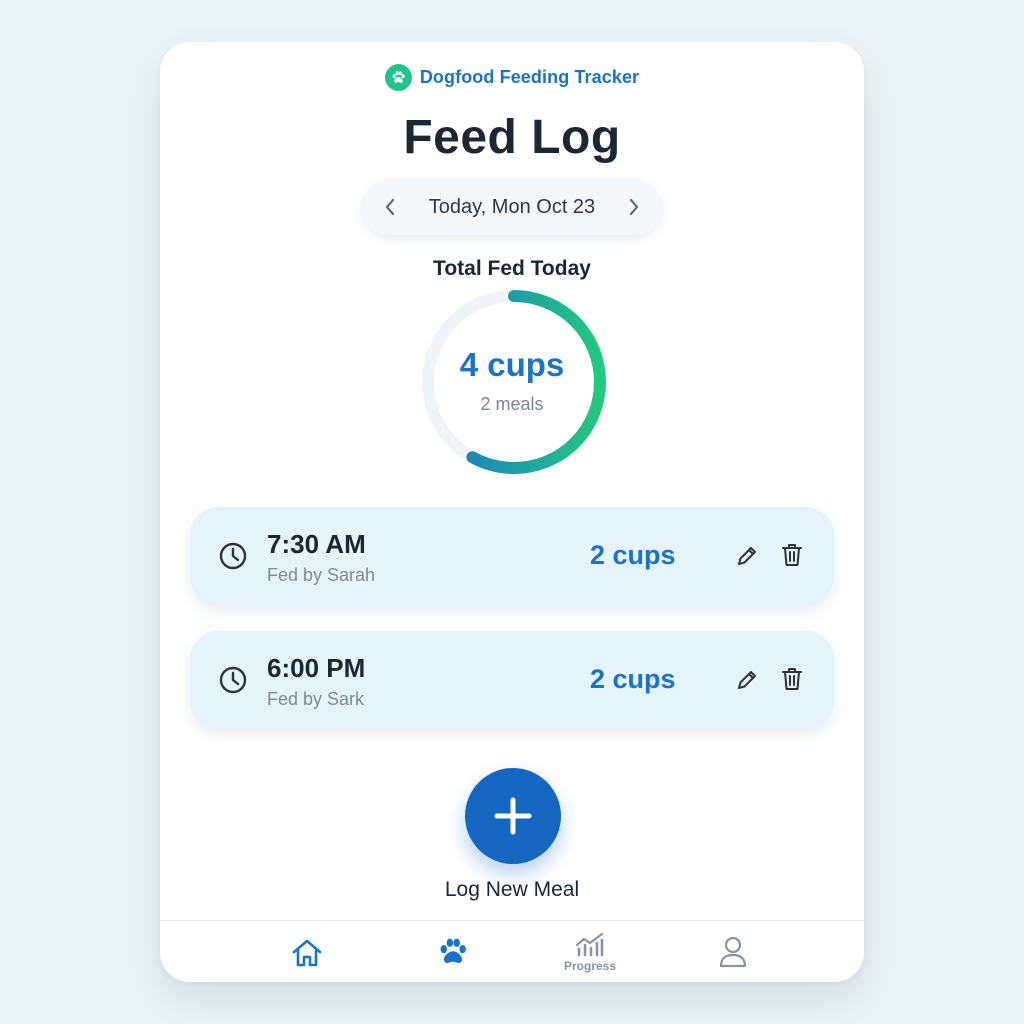 The image size is (1024, 1024). I want to click on app-name: Dogfood Feeding Tracker, so click(529, 77).